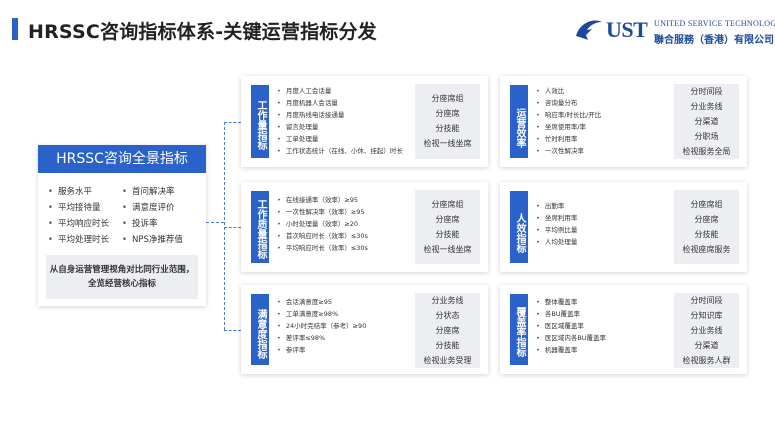  I want to click on connector-branch-bottom, so click(232, 330).